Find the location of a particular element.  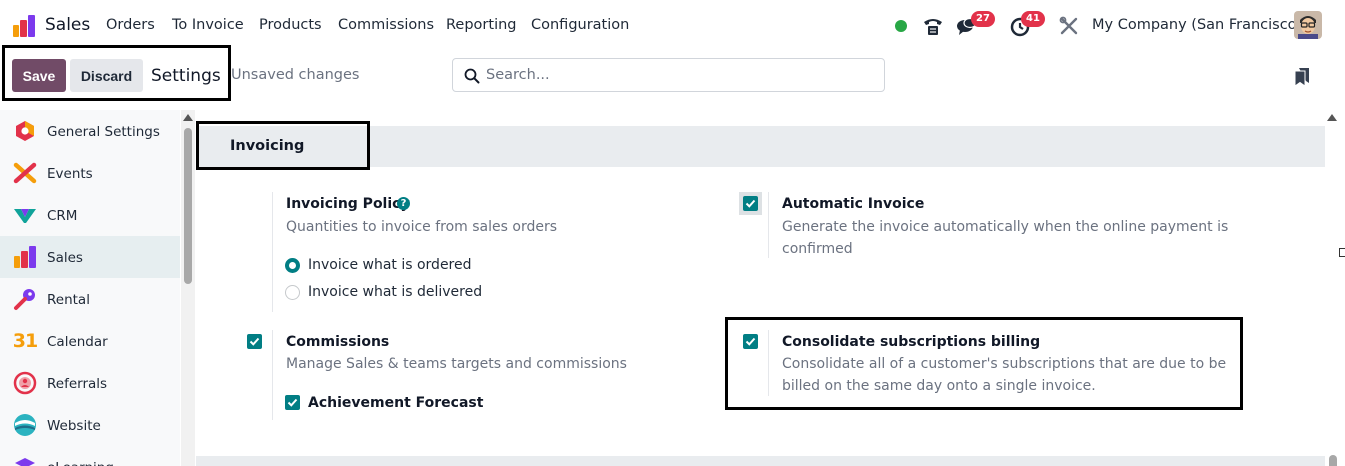

sidebar-item-calendar: 31 Calendar is located at coordinates (90, 341).